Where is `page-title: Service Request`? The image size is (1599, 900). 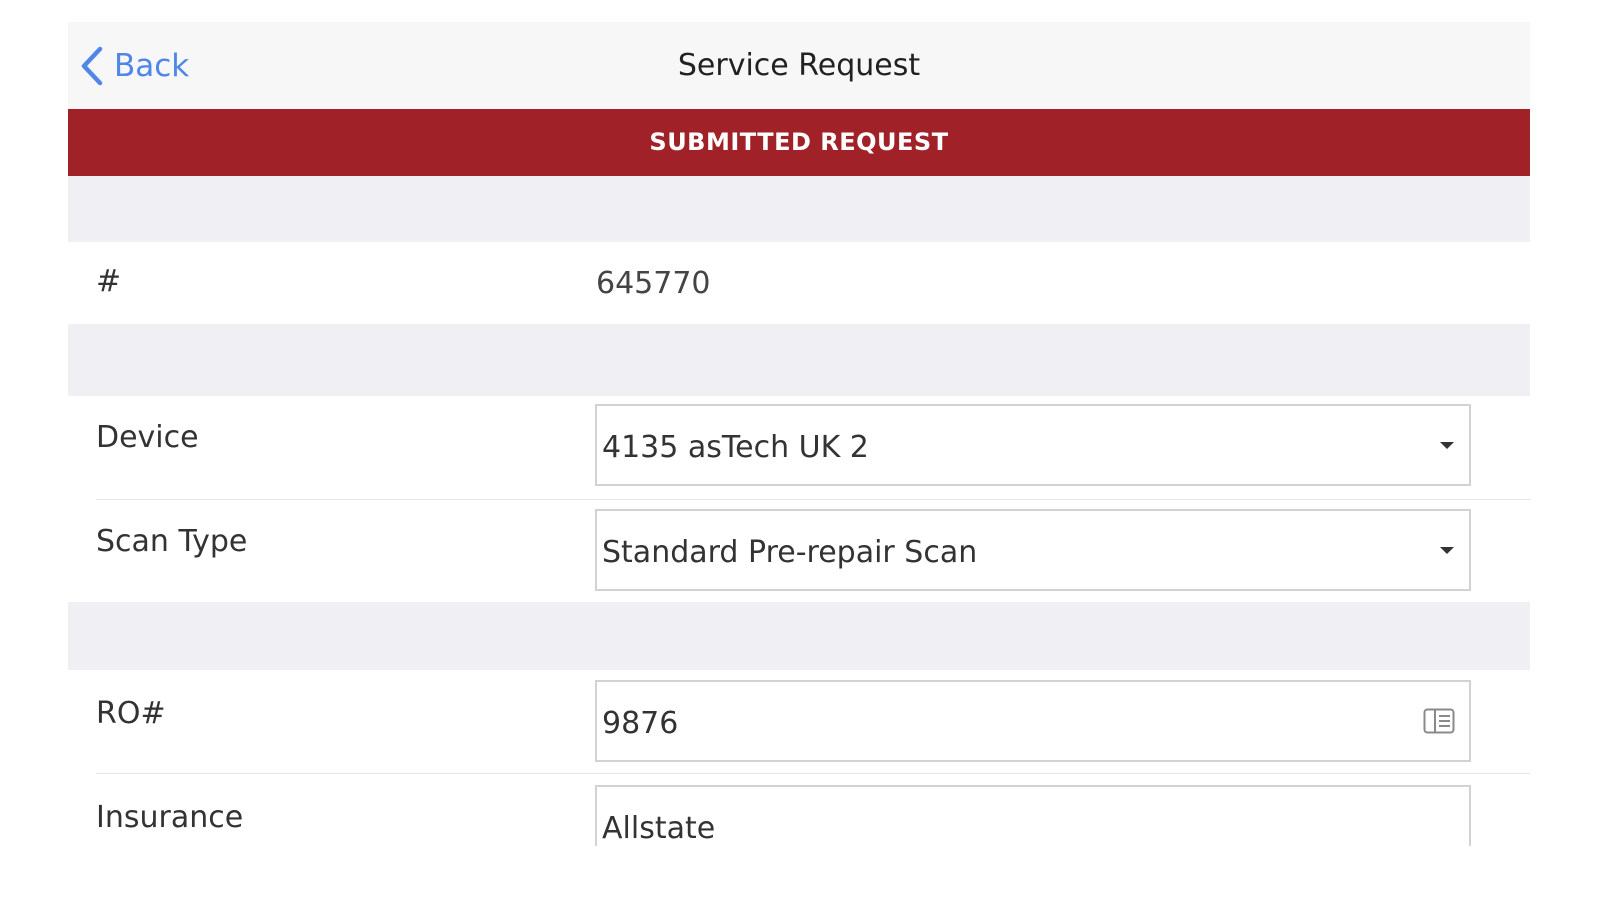 page-title: Service Request is located at coordinates (799, 65).